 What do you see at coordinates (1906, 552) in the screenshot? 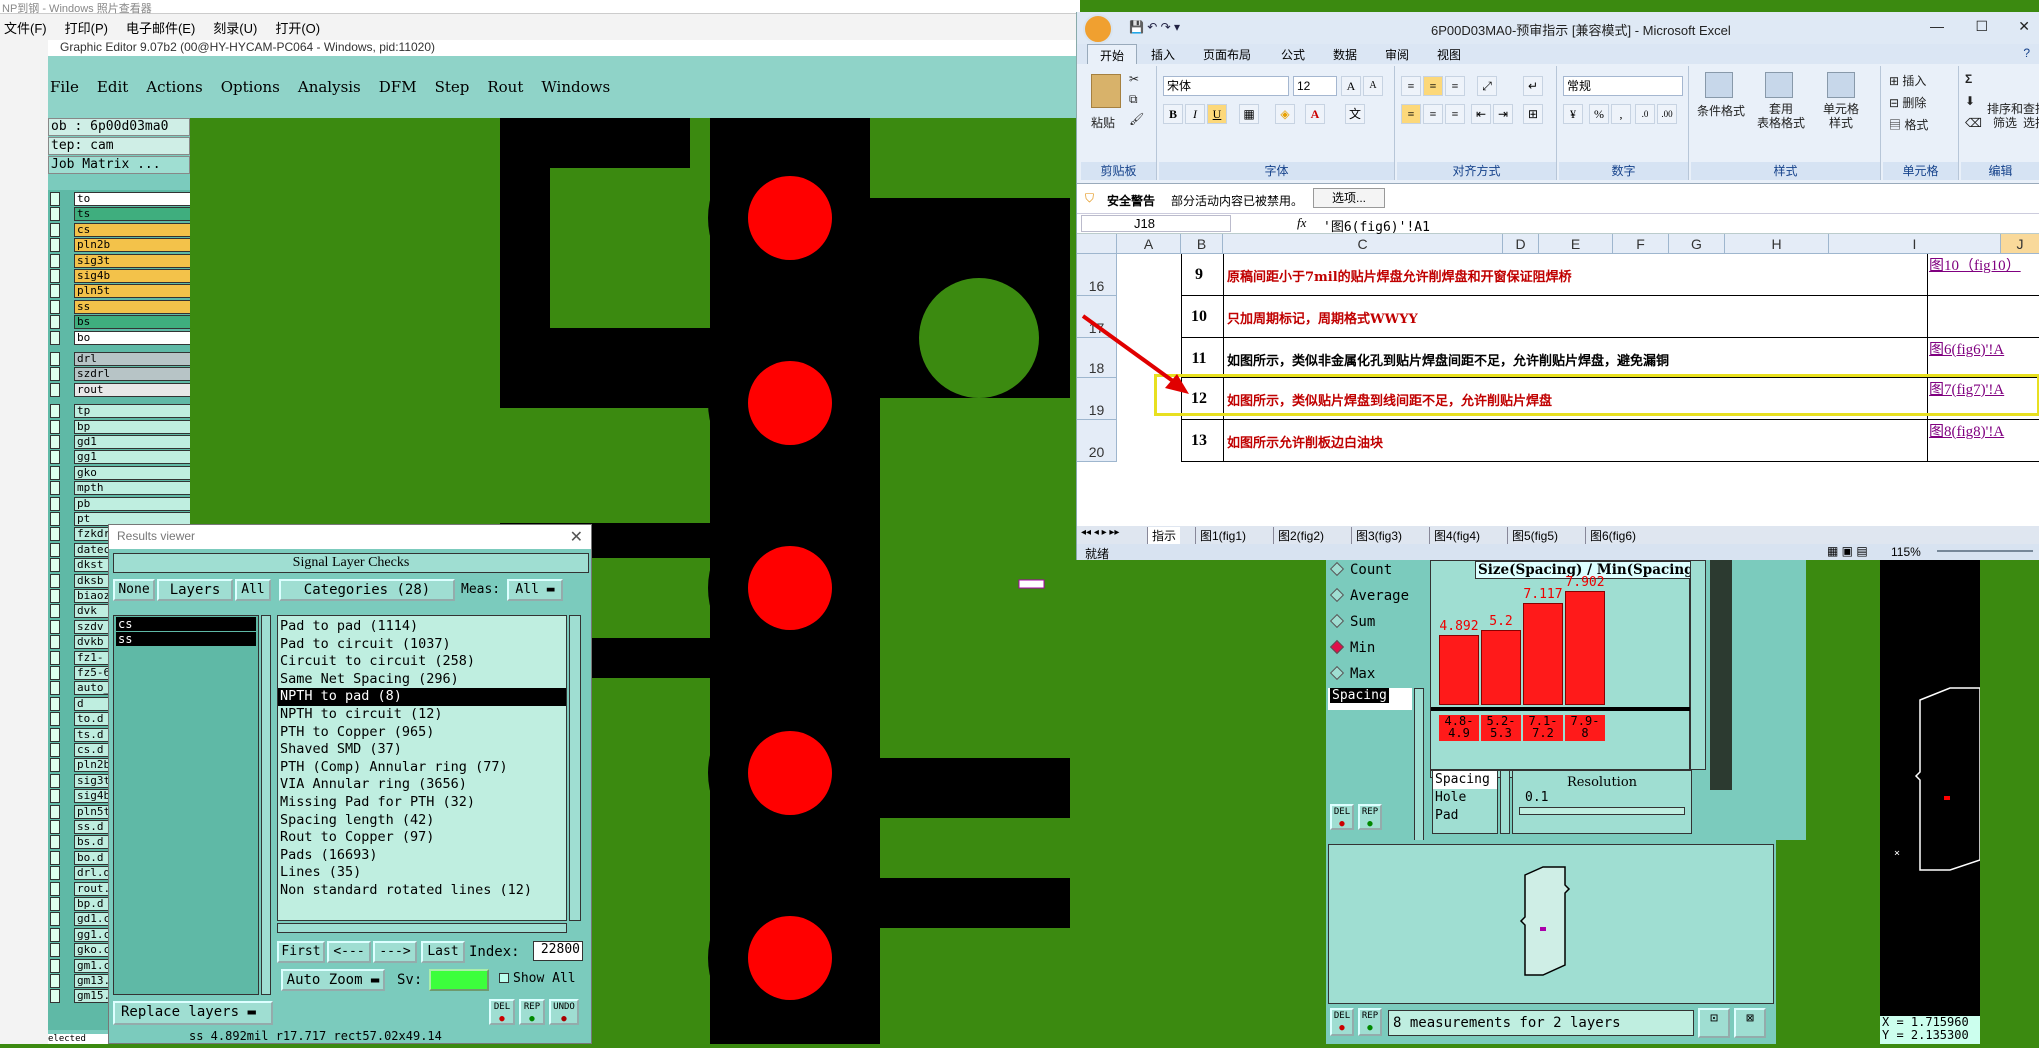
I see `zoom-level: 115%` at bounding box center [1906, 552].